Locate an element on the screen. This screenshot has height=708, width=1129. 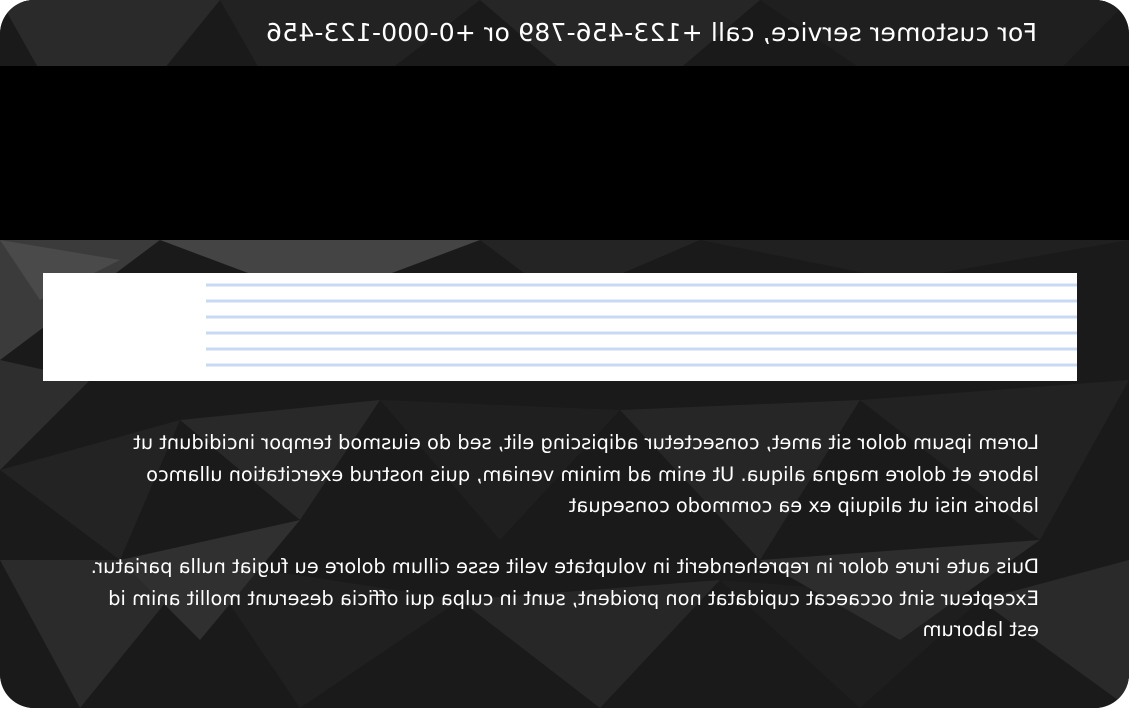
signature-panel is located at coordinates (560, 327).